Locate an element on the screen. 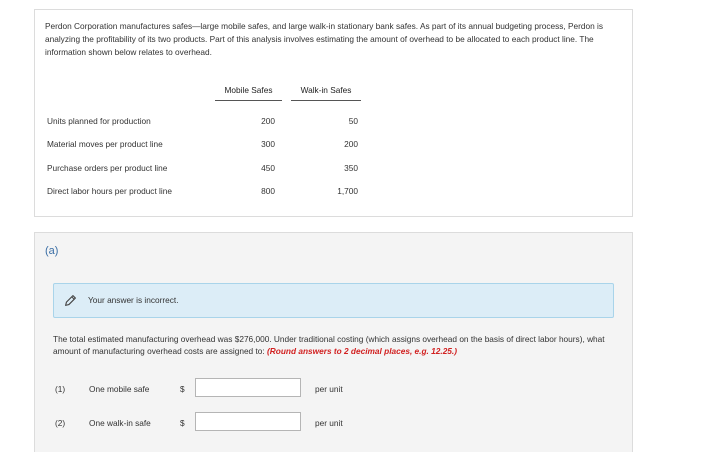 Image resolution: width=721 pixels, height=452 pixels. row-label-labor-hours: Direct labor hours per product line is located at coordinates (109, 191).